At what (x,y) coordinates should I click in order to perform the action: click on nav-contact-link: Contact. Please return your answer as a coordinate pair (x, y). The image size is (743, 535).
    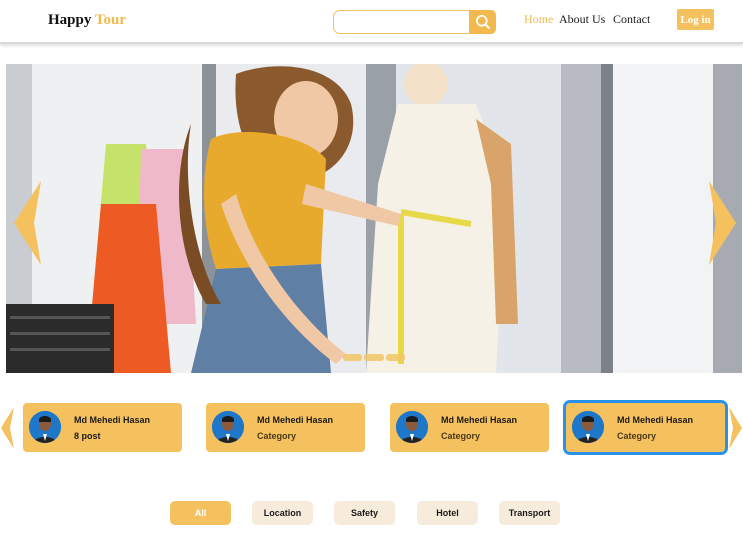
    Looking at the image, I should click on (631, 19).